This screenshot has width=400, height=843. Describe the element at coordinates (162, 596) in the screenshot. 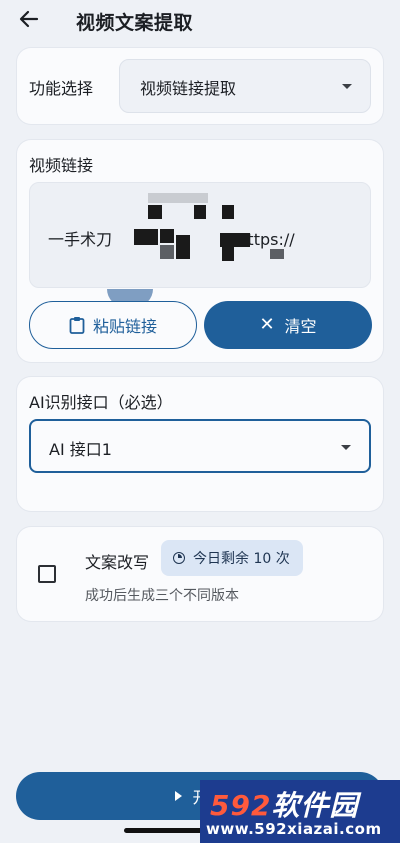

I see `rewrite-description: 成功后生成三个不同版本` at that location.